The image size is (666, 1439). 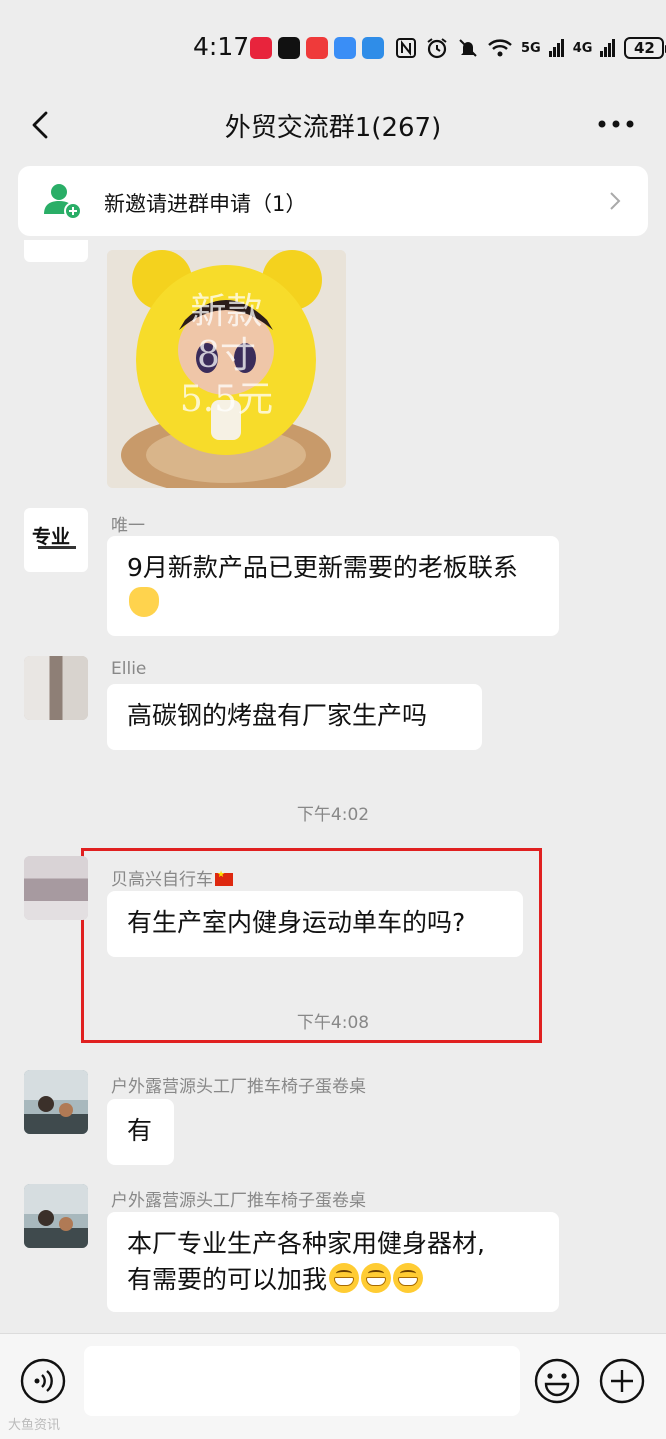 I want to click on nfc-icon, so click(x=406, y=48).